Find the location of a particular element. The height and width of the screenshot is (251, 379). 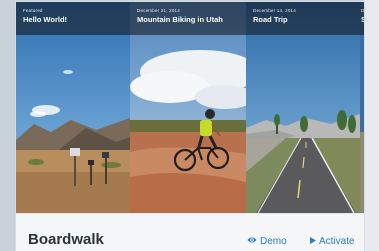

demo-button: Demo is located at coordinates (267, 241).